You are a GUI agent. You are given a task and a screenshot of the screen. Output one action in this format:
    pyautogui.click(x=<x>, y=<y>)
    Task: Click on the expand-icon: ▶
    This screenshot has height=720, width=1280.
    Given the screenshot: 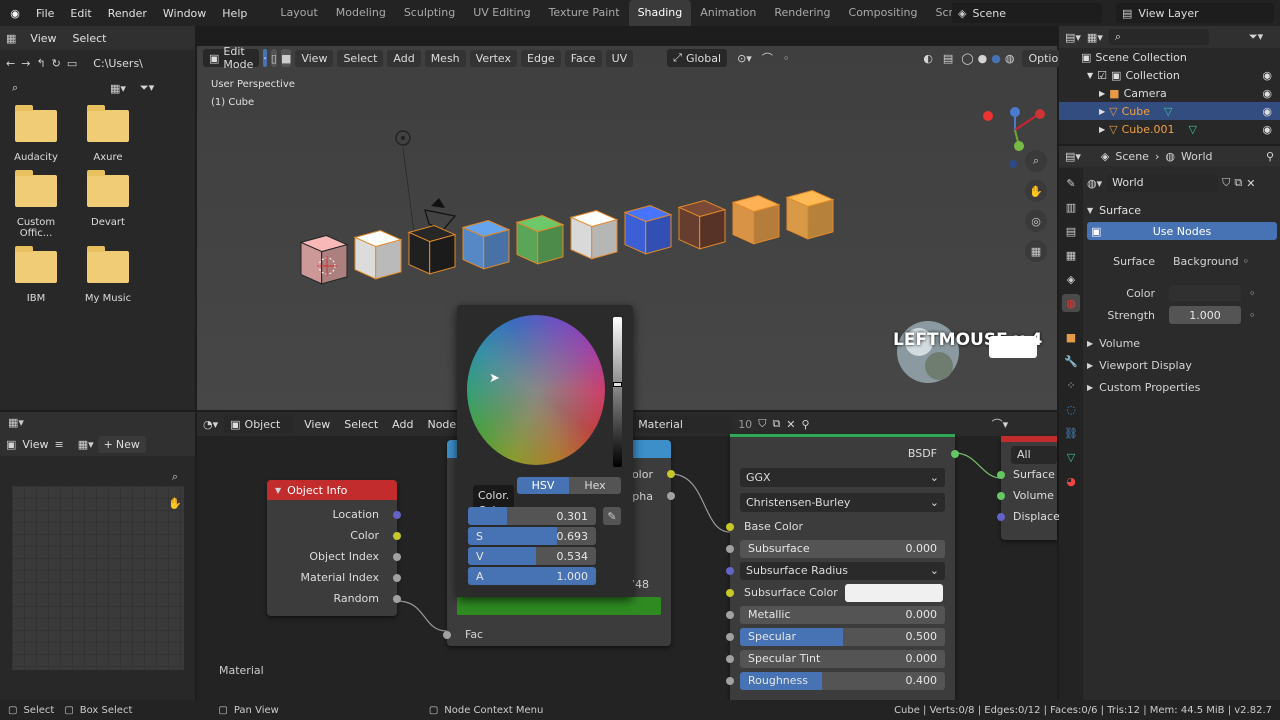 What is the action you would take?
    pyautogui.click(x=1102, y=111)
    